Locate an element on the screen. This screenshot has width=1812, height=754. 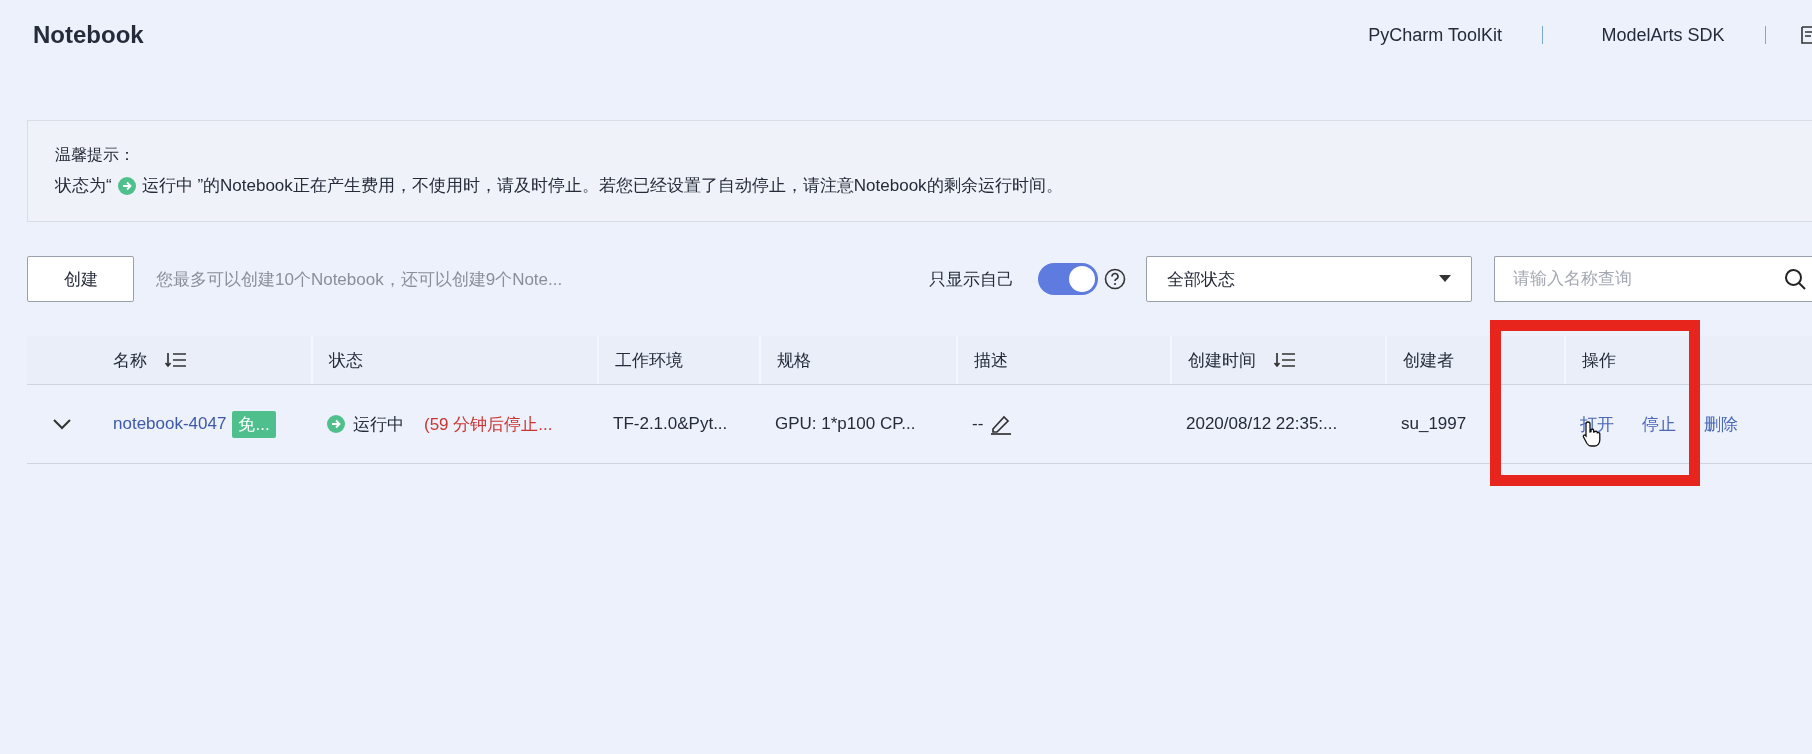
search-field: 请输入名称查询 is located at coordinates (1653, 279).